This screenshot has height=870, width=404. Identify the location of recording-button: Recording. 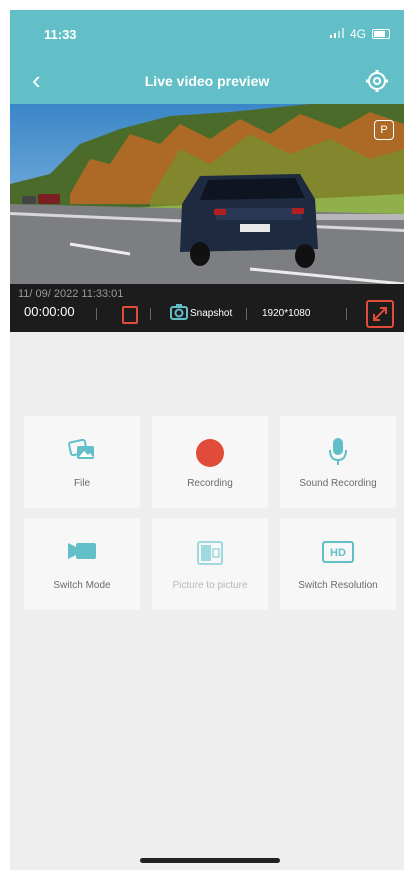
(210, 462).